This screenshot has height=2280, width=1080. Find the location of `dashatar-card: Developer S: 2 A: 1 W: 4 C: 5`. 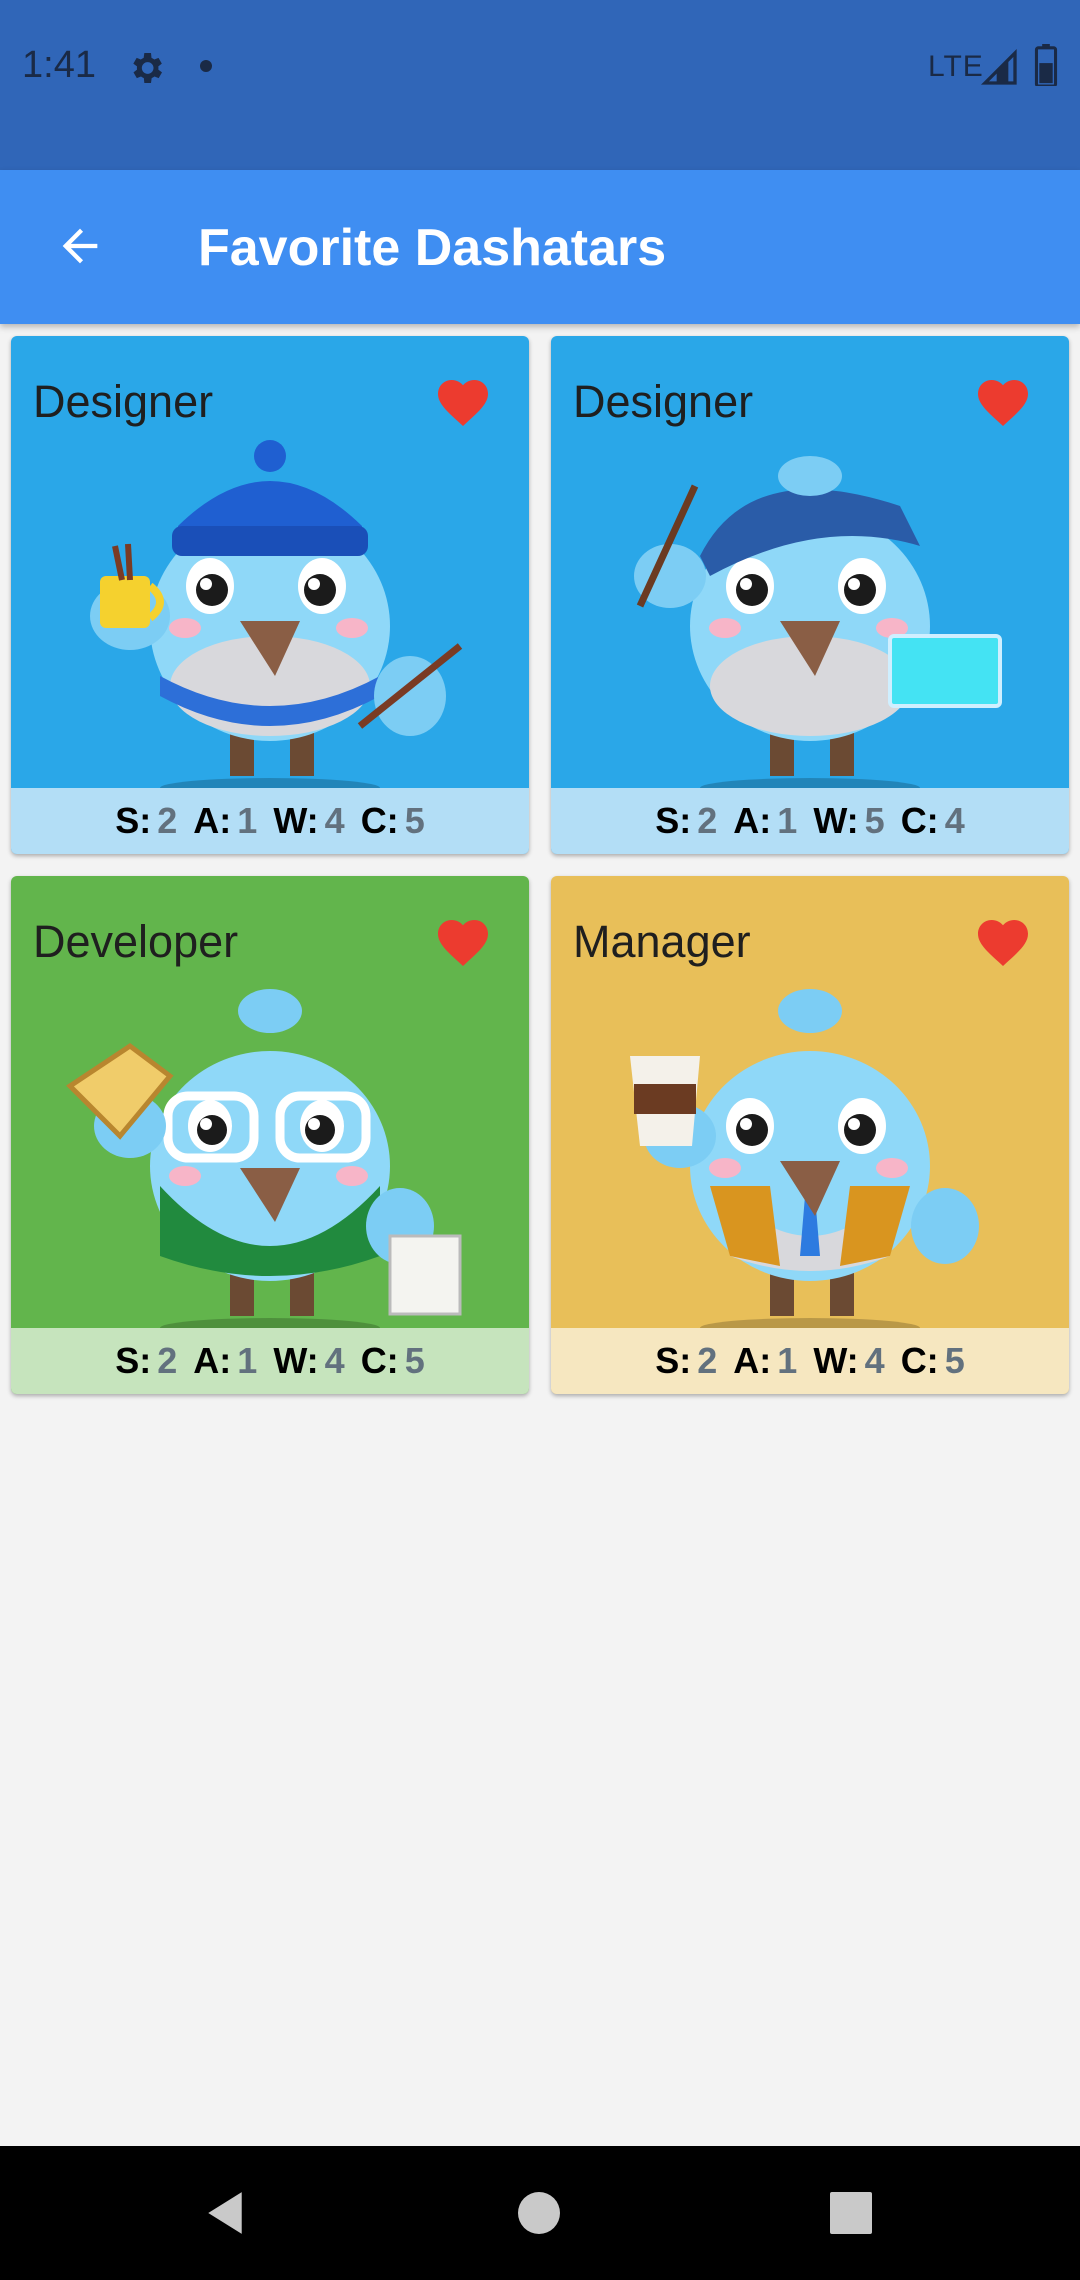

dashatar-card: Developer S: 2 A: 1 W: 4 C: 5 is located at coordinates (270, 1135).